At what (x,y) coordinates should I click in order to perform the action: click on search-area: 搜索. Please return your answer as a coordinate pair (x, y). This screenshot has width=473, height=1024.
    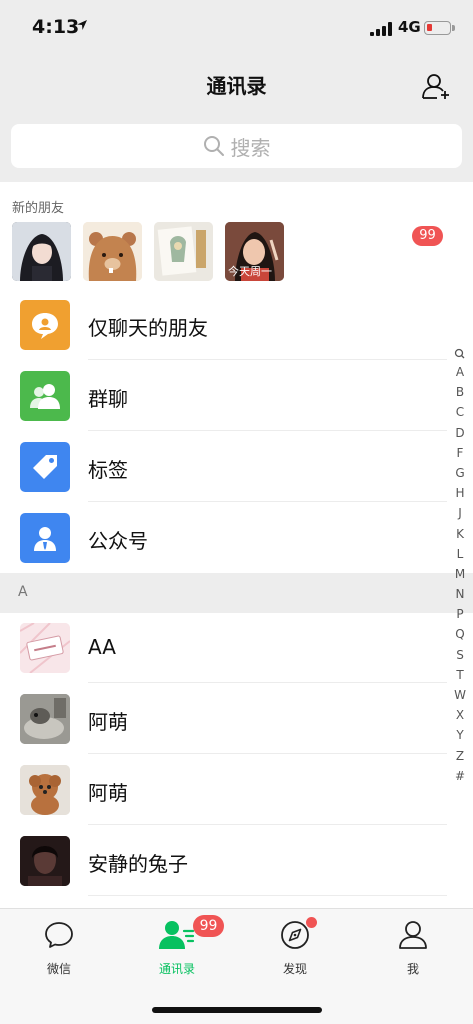
    Looking at the image, I should click on (236, 150).